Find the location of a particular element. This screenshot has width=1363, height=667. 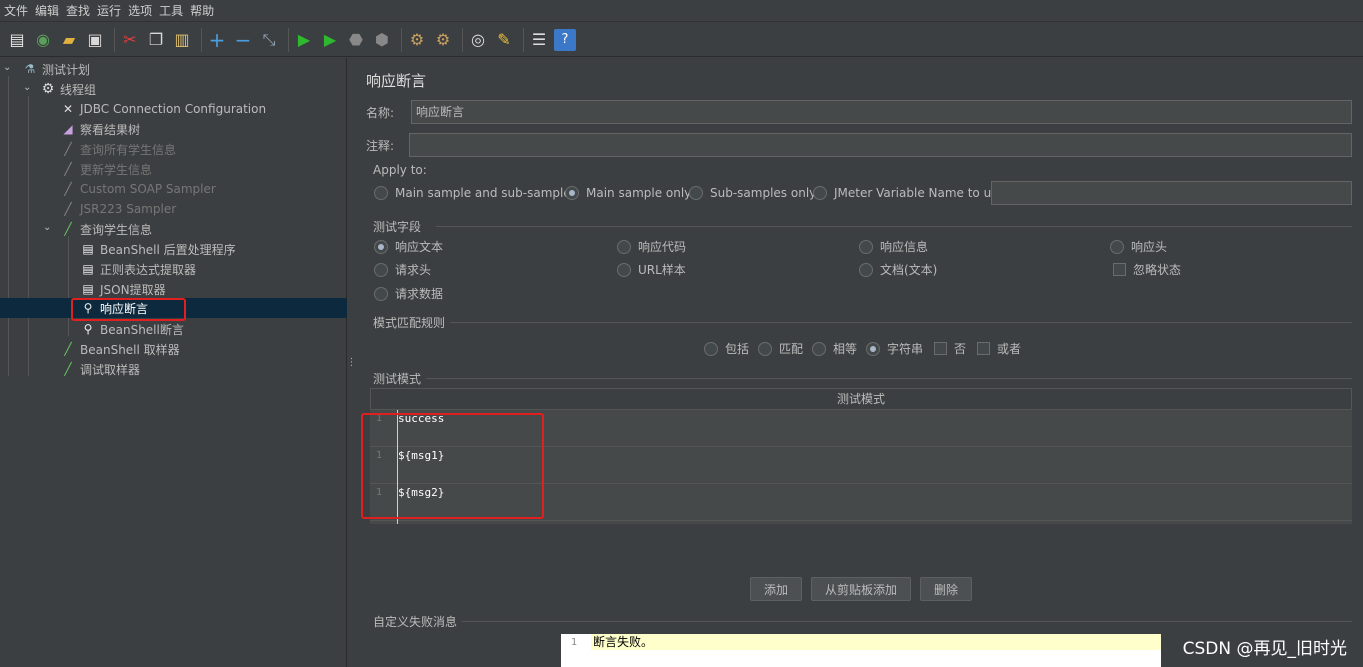

ignore-status-checkbox: 忽略状态 is located at coordinates (1147, 269).